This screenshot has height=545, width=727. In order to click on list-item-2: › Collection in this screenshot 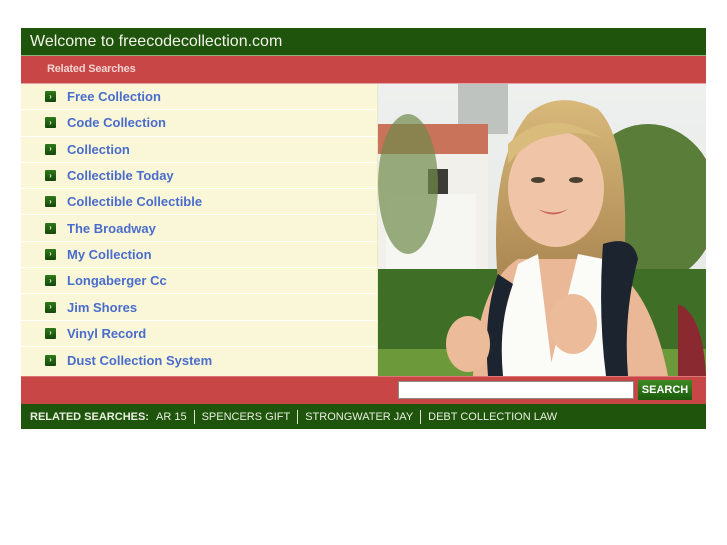, I will do `click(199, 150)`.